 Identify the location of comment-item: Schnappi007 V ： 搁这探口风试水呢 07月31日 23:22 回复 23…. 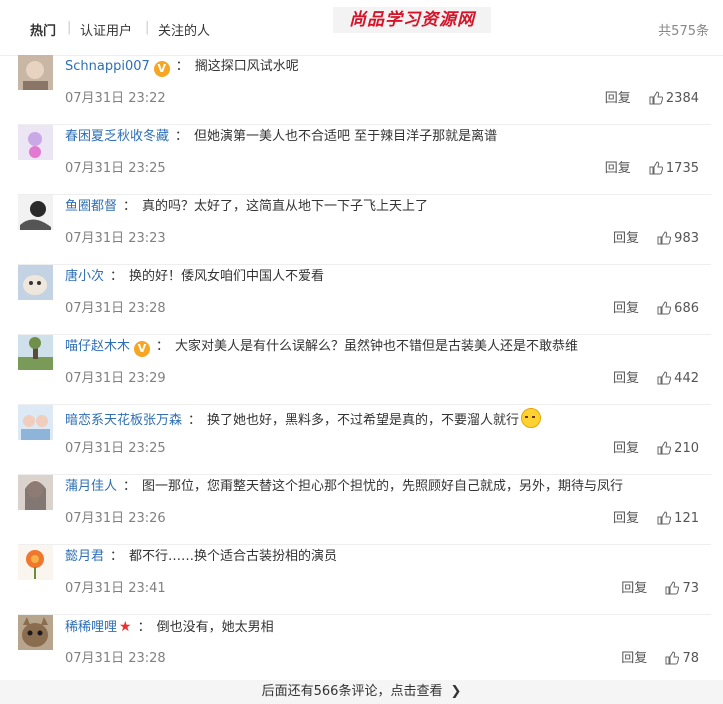
(361, 90).